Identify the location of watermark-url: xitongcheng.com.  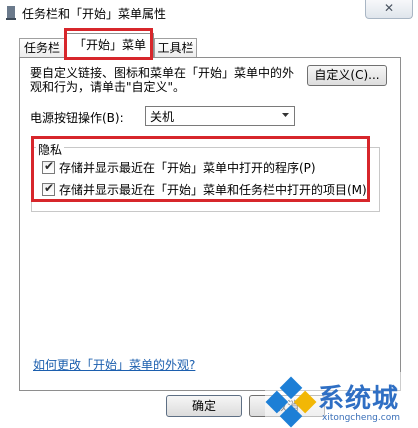
(361, 418).